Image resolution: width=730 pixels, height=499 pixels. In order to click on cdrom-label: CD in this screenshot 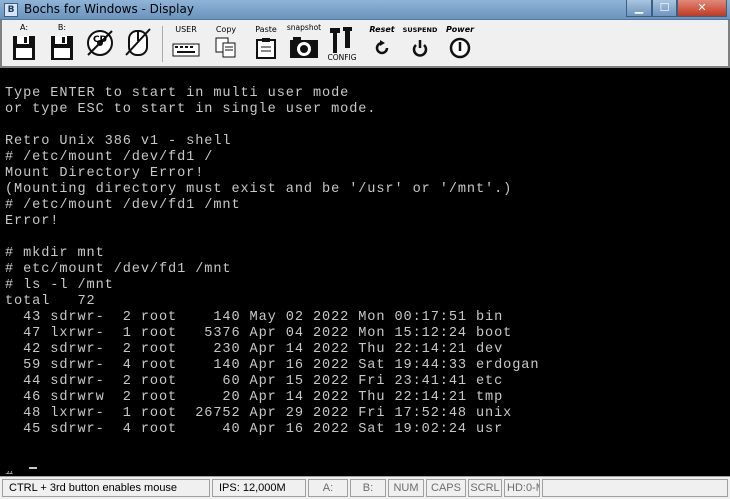, I will do `click(100, 40)`.